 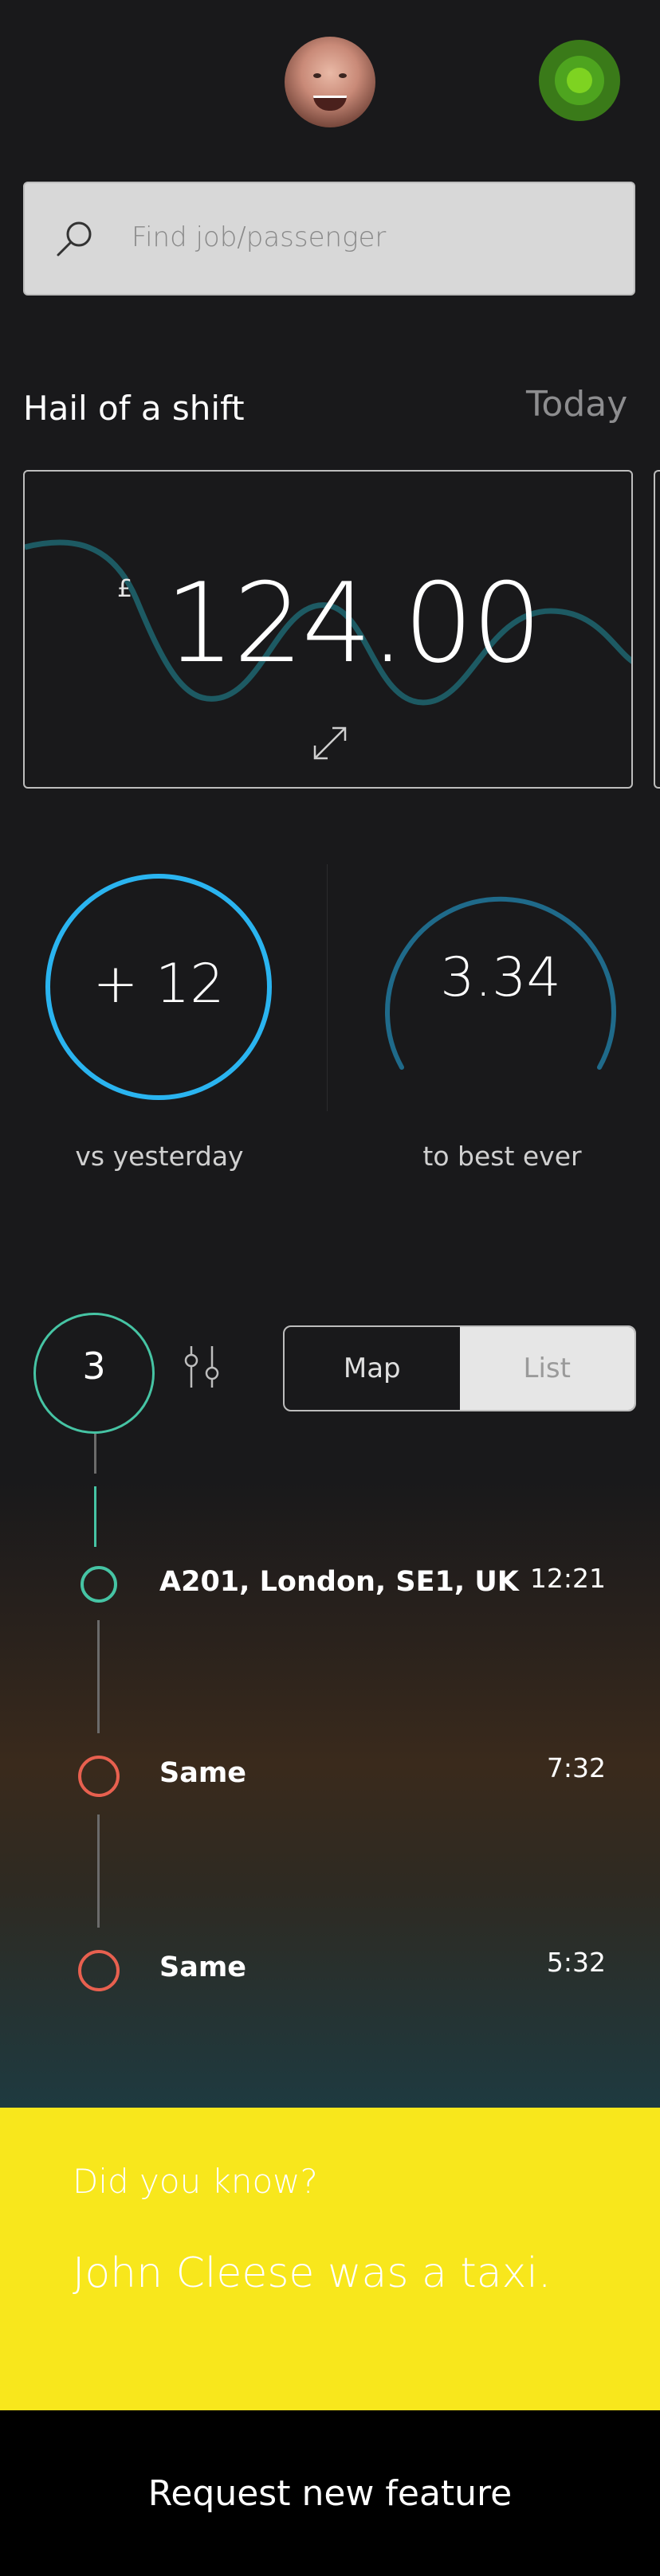 I want to click on job-count: 3, so click(x=94, y=1366).